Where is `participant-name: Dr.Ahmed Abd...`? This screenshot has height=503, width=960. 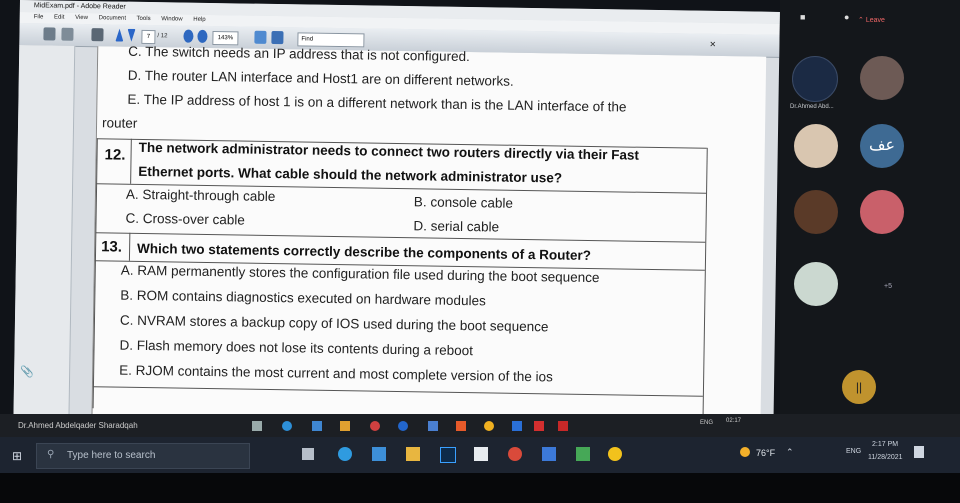
participant-name: Dr.Ahmed Abd... is located at coordinates (812, 107).